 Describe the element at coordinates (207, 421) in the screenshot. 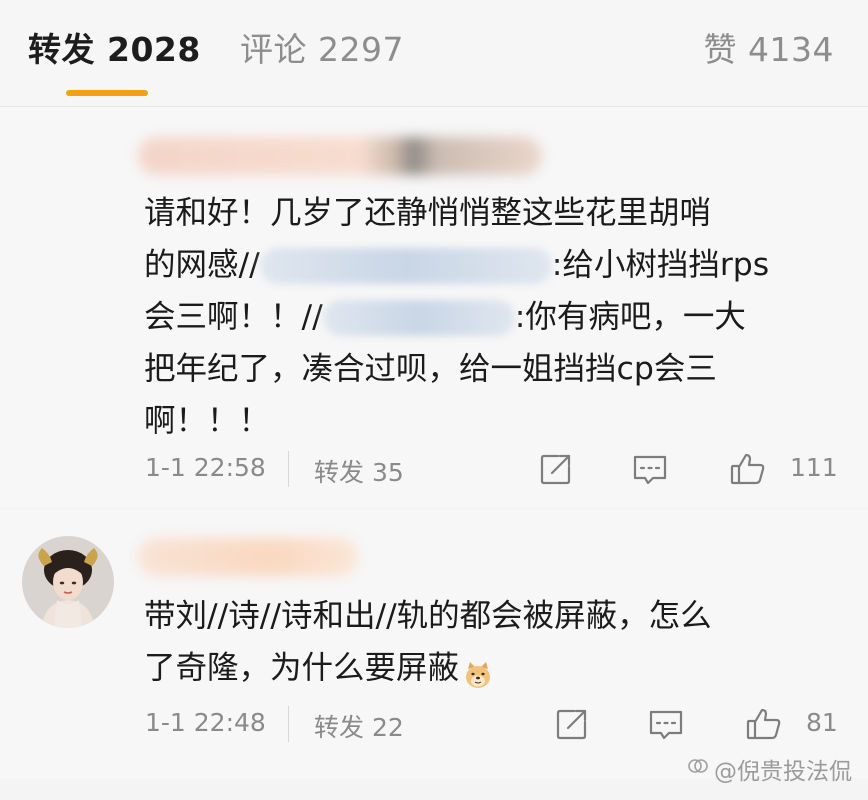

I see `text-line: 啊！！！` at that location.